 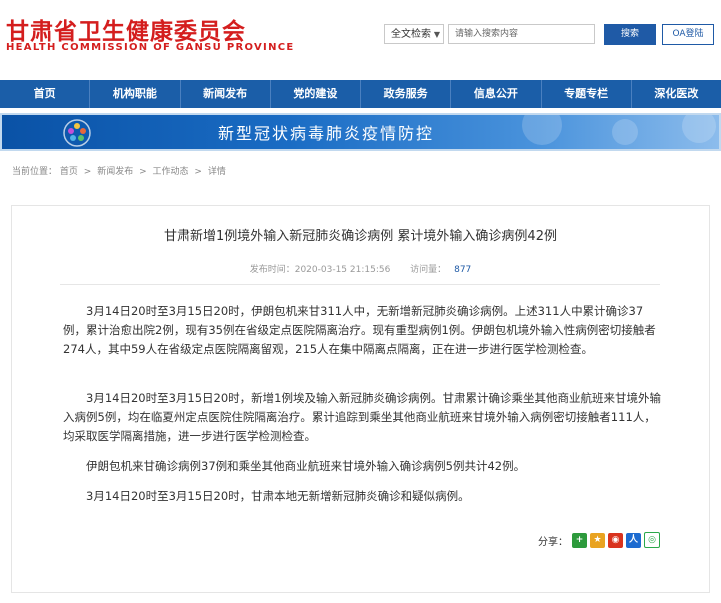 What do you see at coordinates (272, 270) in the screenshot?
I see `publish-time-label: 发布时间：` at bounding box center [272, 270].